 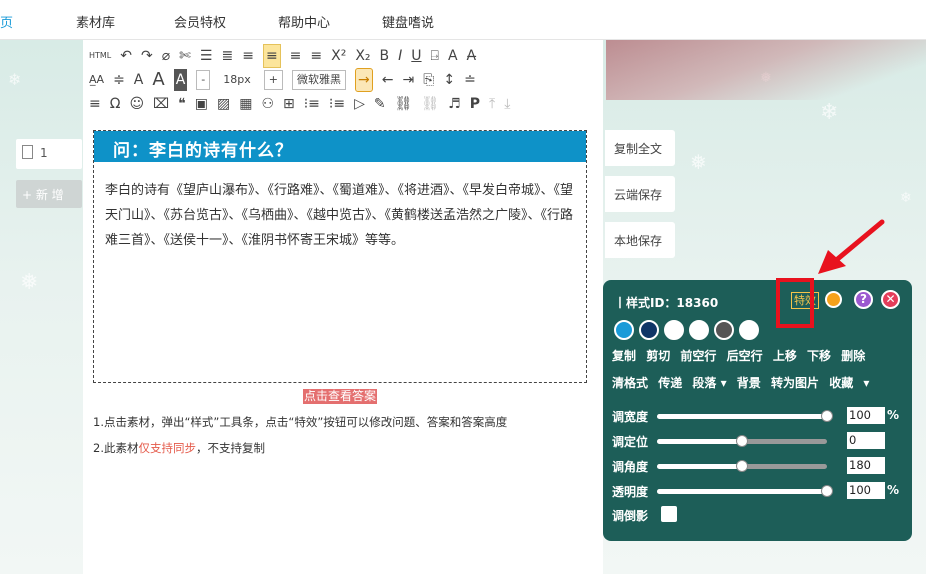 What do you see at coordinates (363, 80) in the screenshot?
I see `indent-right-icon: →` at bounding box center [363, 80].